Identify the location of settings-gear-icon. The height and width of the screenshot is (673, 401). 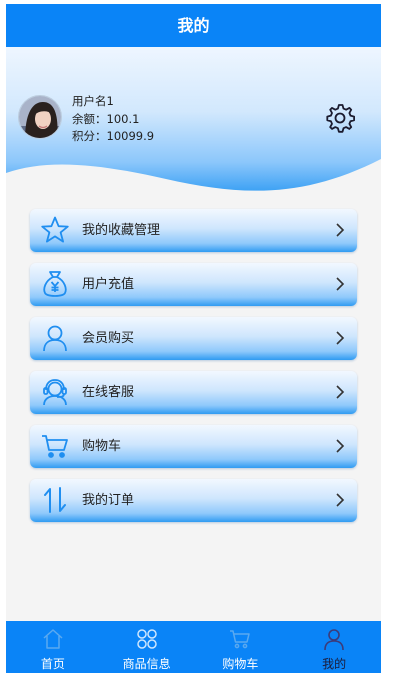
(340, 118).